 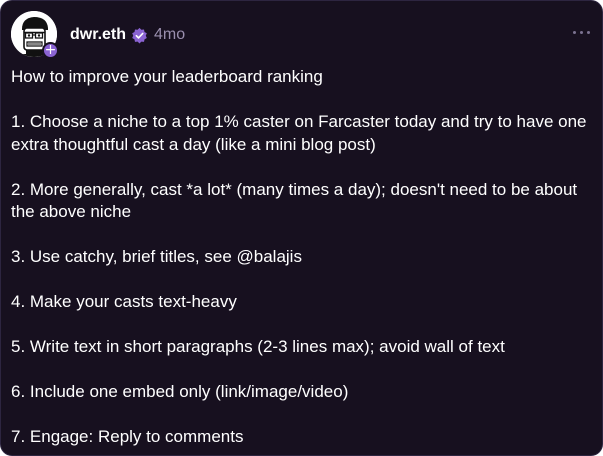 I want to click on plus-icon: +, so click(x=50, y=50).